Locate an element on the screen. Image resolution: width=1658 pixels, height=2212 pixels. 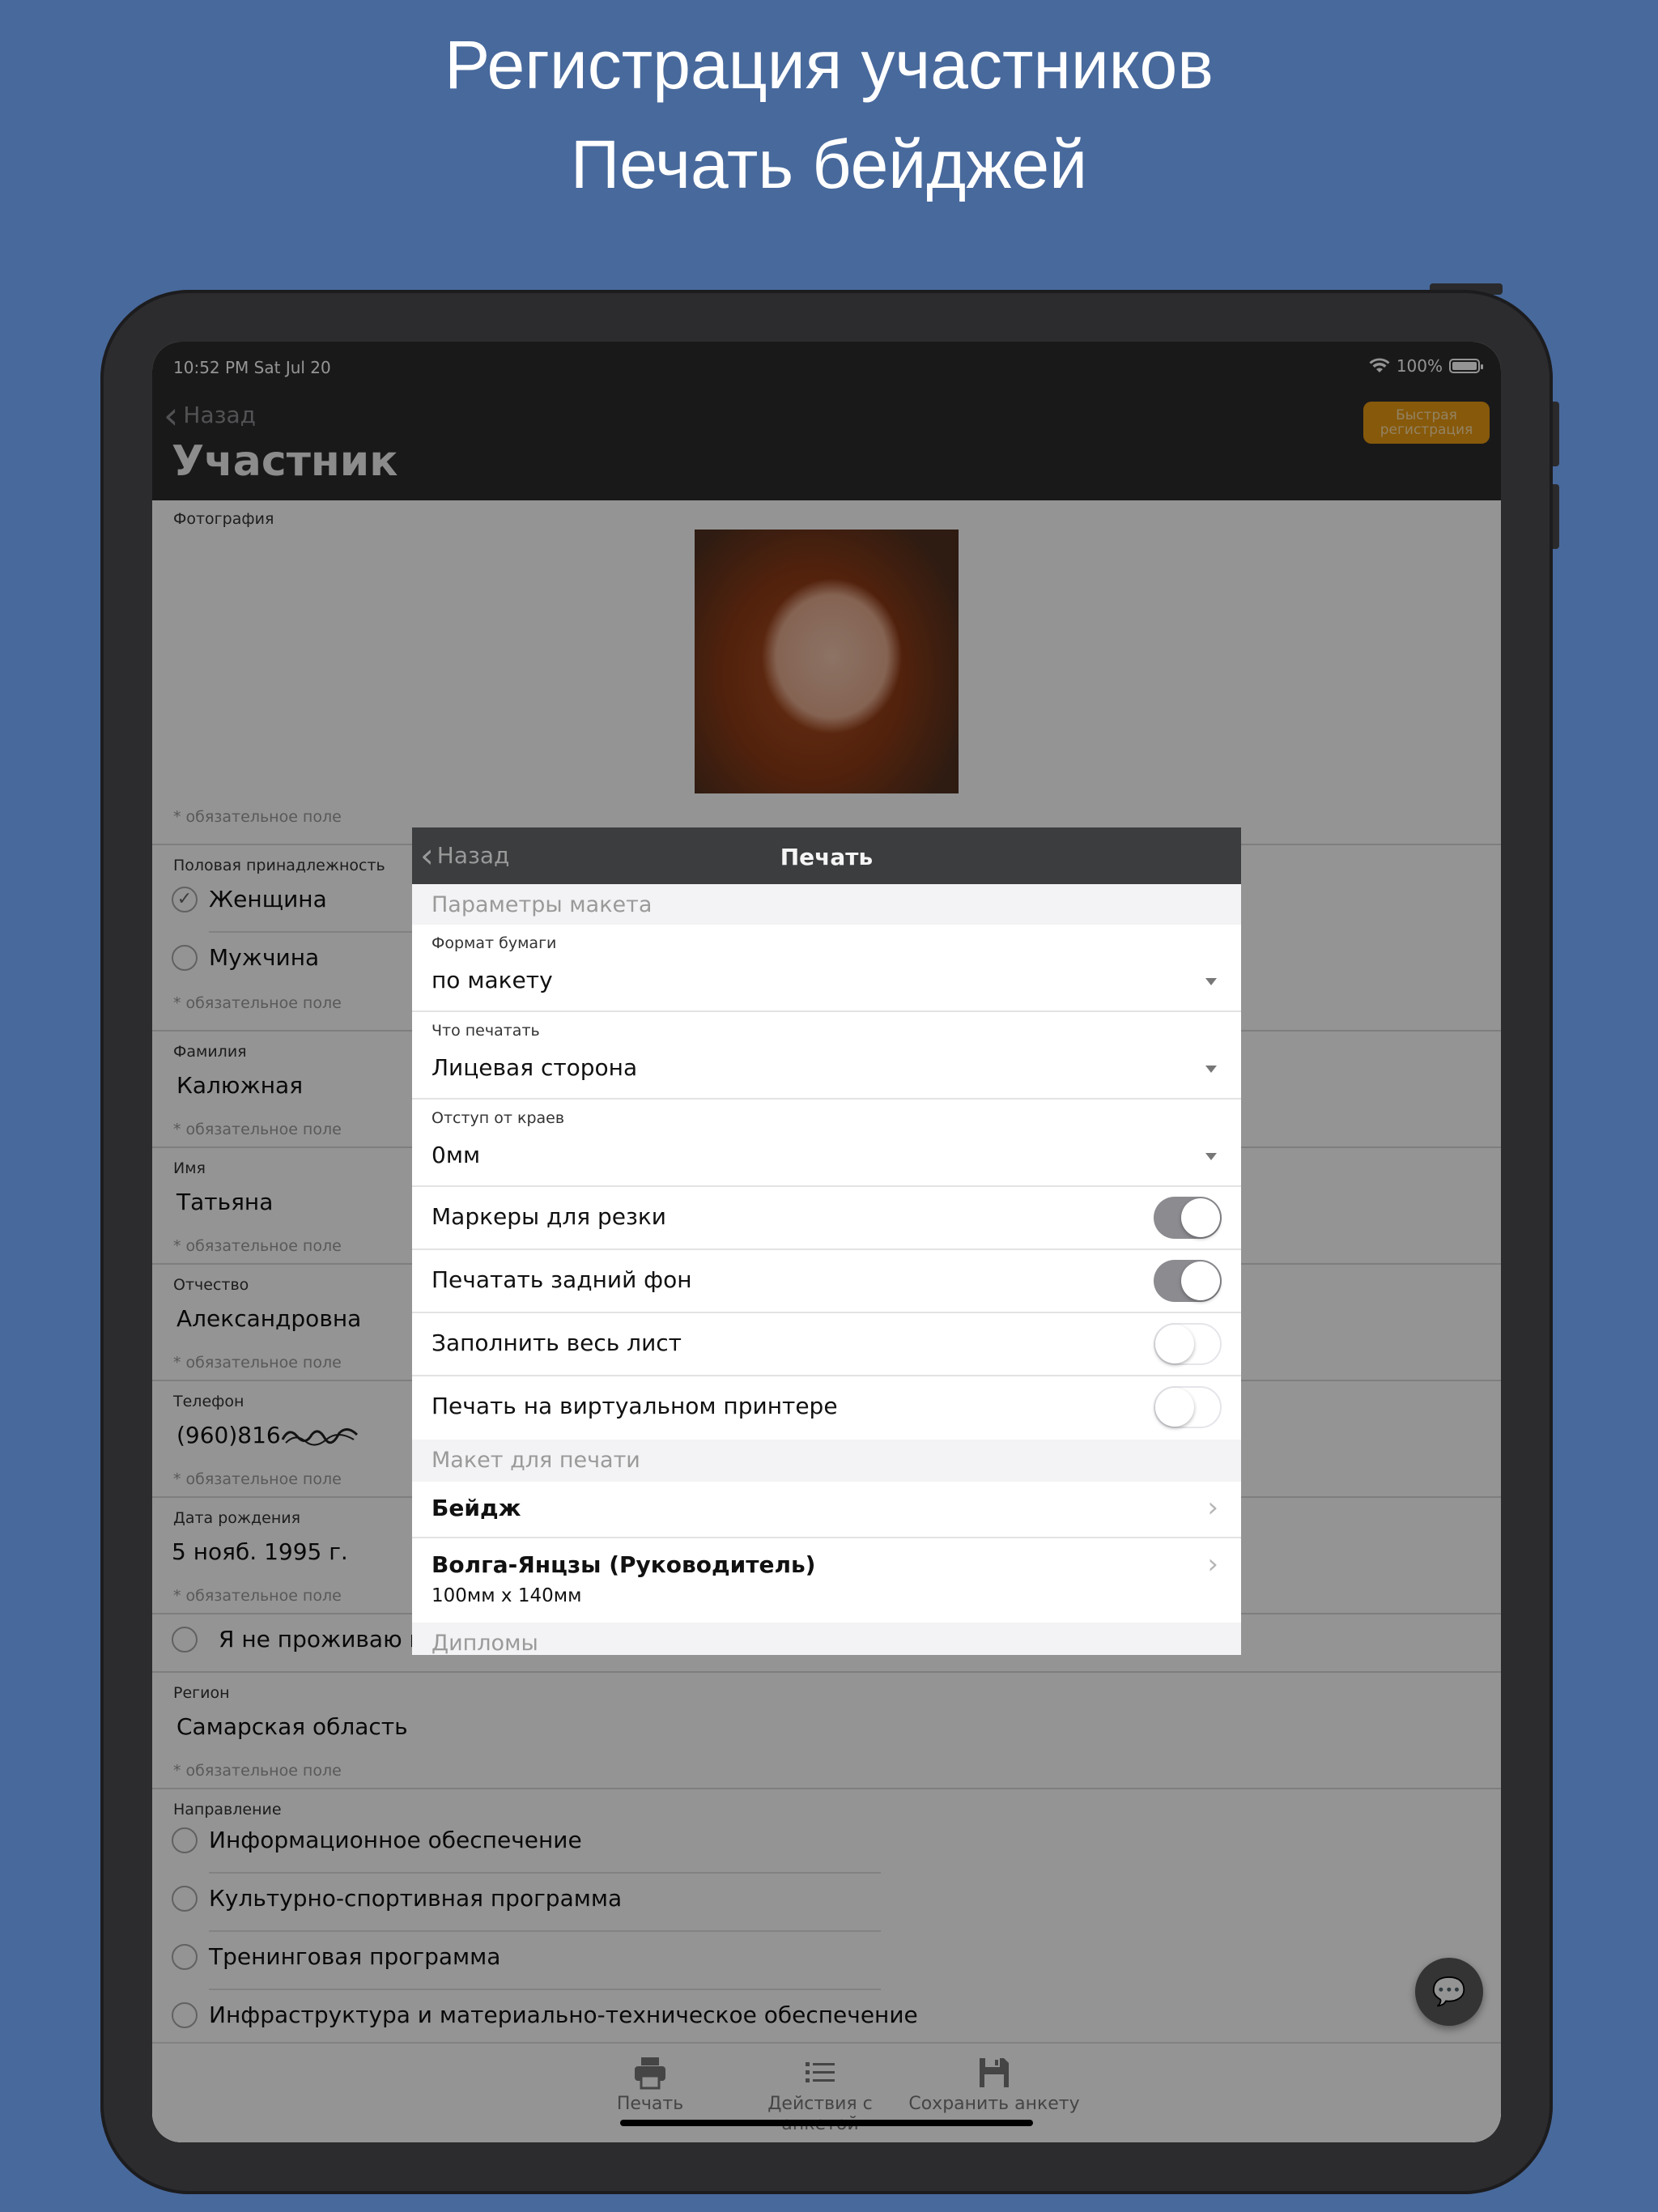
promo-title-line2: Печать бейджей is located at coordinates (829, 164).